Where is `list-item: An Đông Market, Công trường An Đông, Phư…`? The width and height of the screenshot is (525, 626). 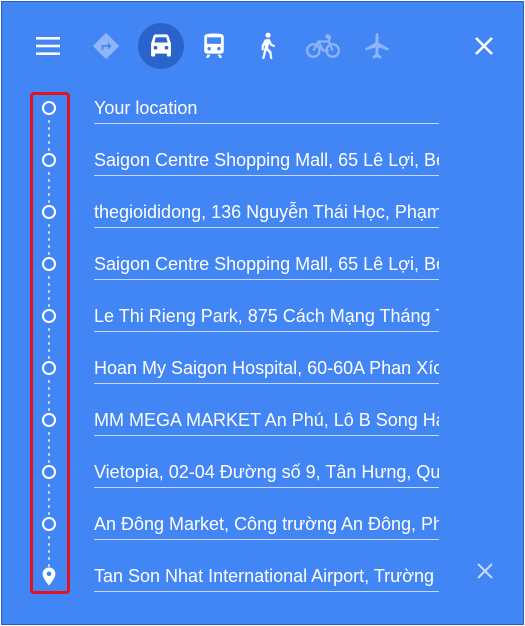
list-item: An Đông Market, Công trường An Đông, Phư… is located at coordinates (262, 539).